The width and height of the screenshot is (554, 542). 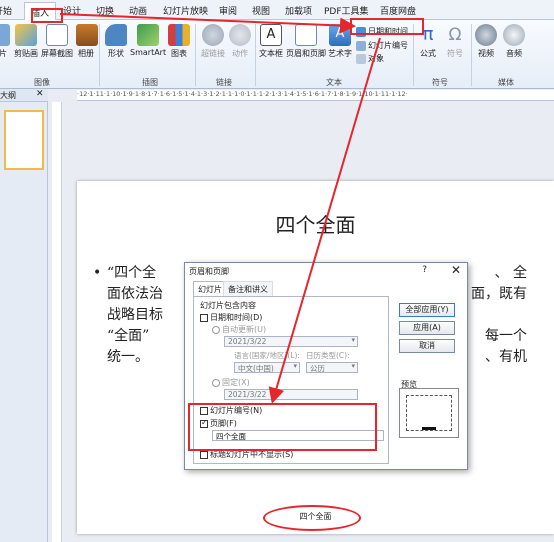 I want to click on album-button: 相册, so click(x=87, y=41).